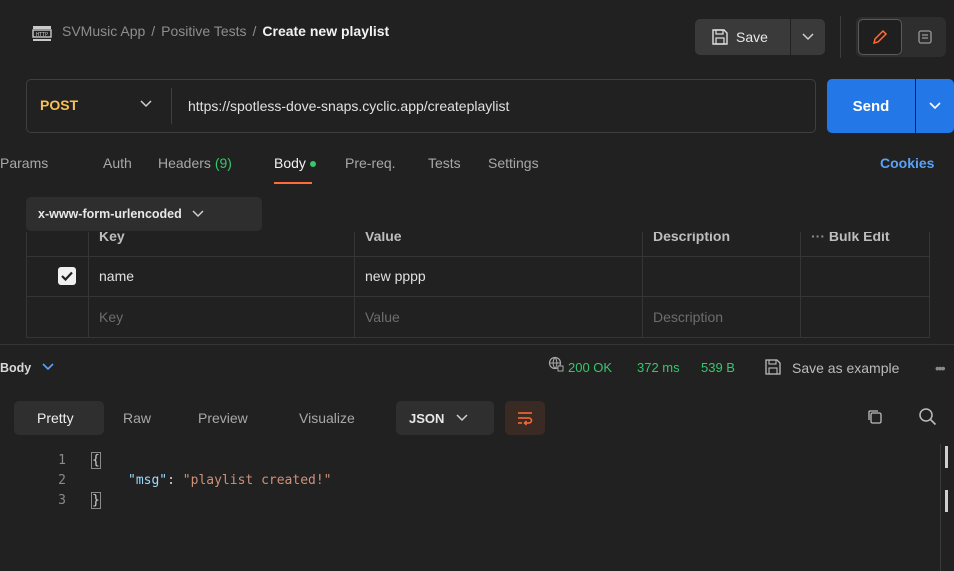 This screenshot has width=954, height=571. Describe the element at coordinates (57, 244) in the screenshot. I see `table-header-cell` at that location.